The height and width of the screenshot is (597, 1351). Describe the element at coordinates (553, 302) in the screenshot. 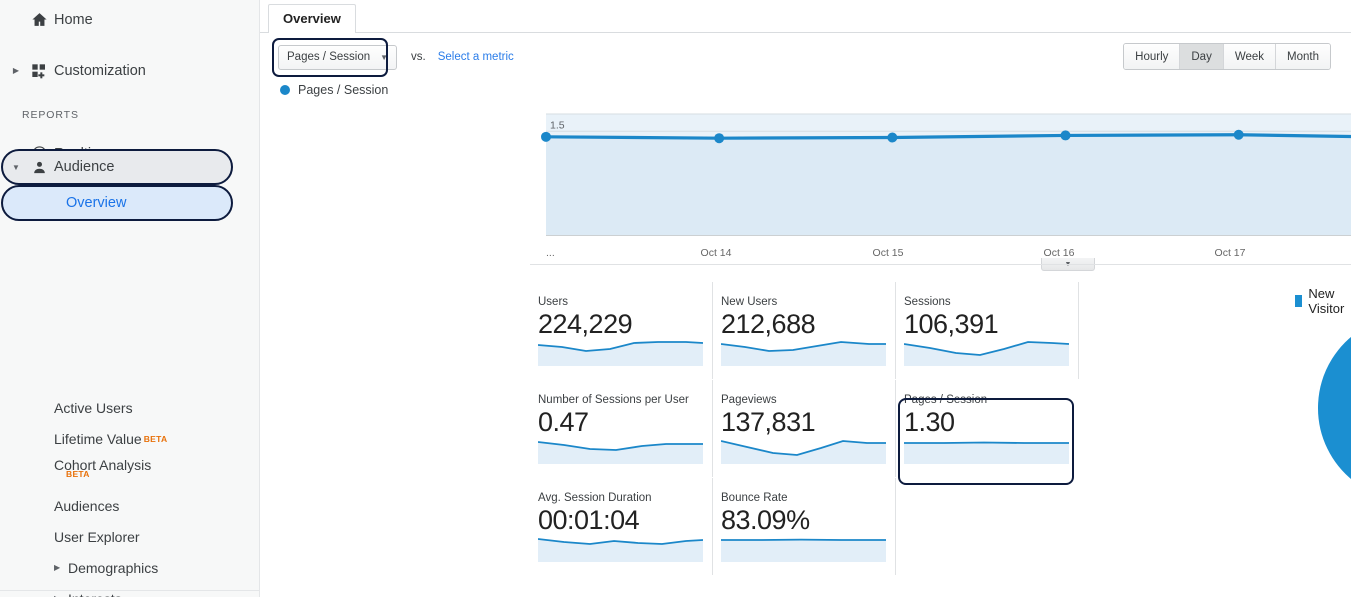

I see `metric-card-title: Users` at that location.